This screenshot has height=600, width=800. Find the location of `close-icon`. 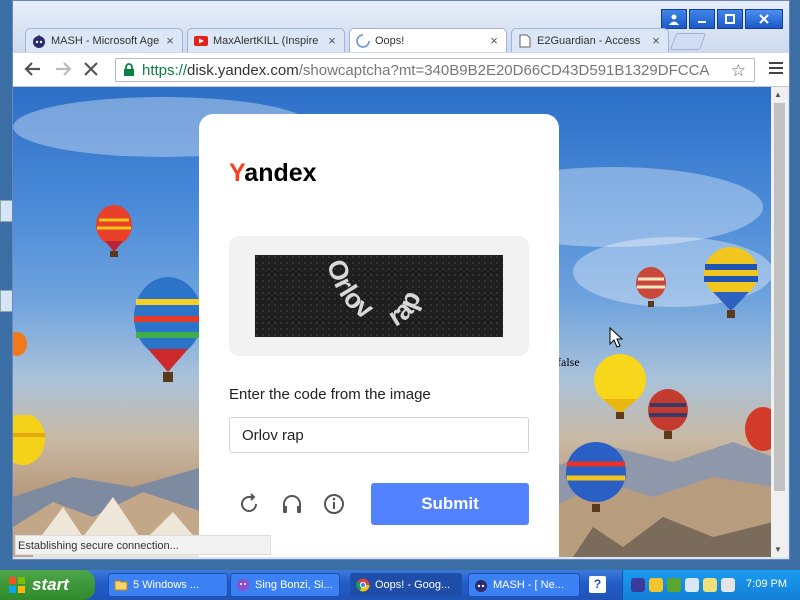

close-icon is located at coordinates (764, 19).